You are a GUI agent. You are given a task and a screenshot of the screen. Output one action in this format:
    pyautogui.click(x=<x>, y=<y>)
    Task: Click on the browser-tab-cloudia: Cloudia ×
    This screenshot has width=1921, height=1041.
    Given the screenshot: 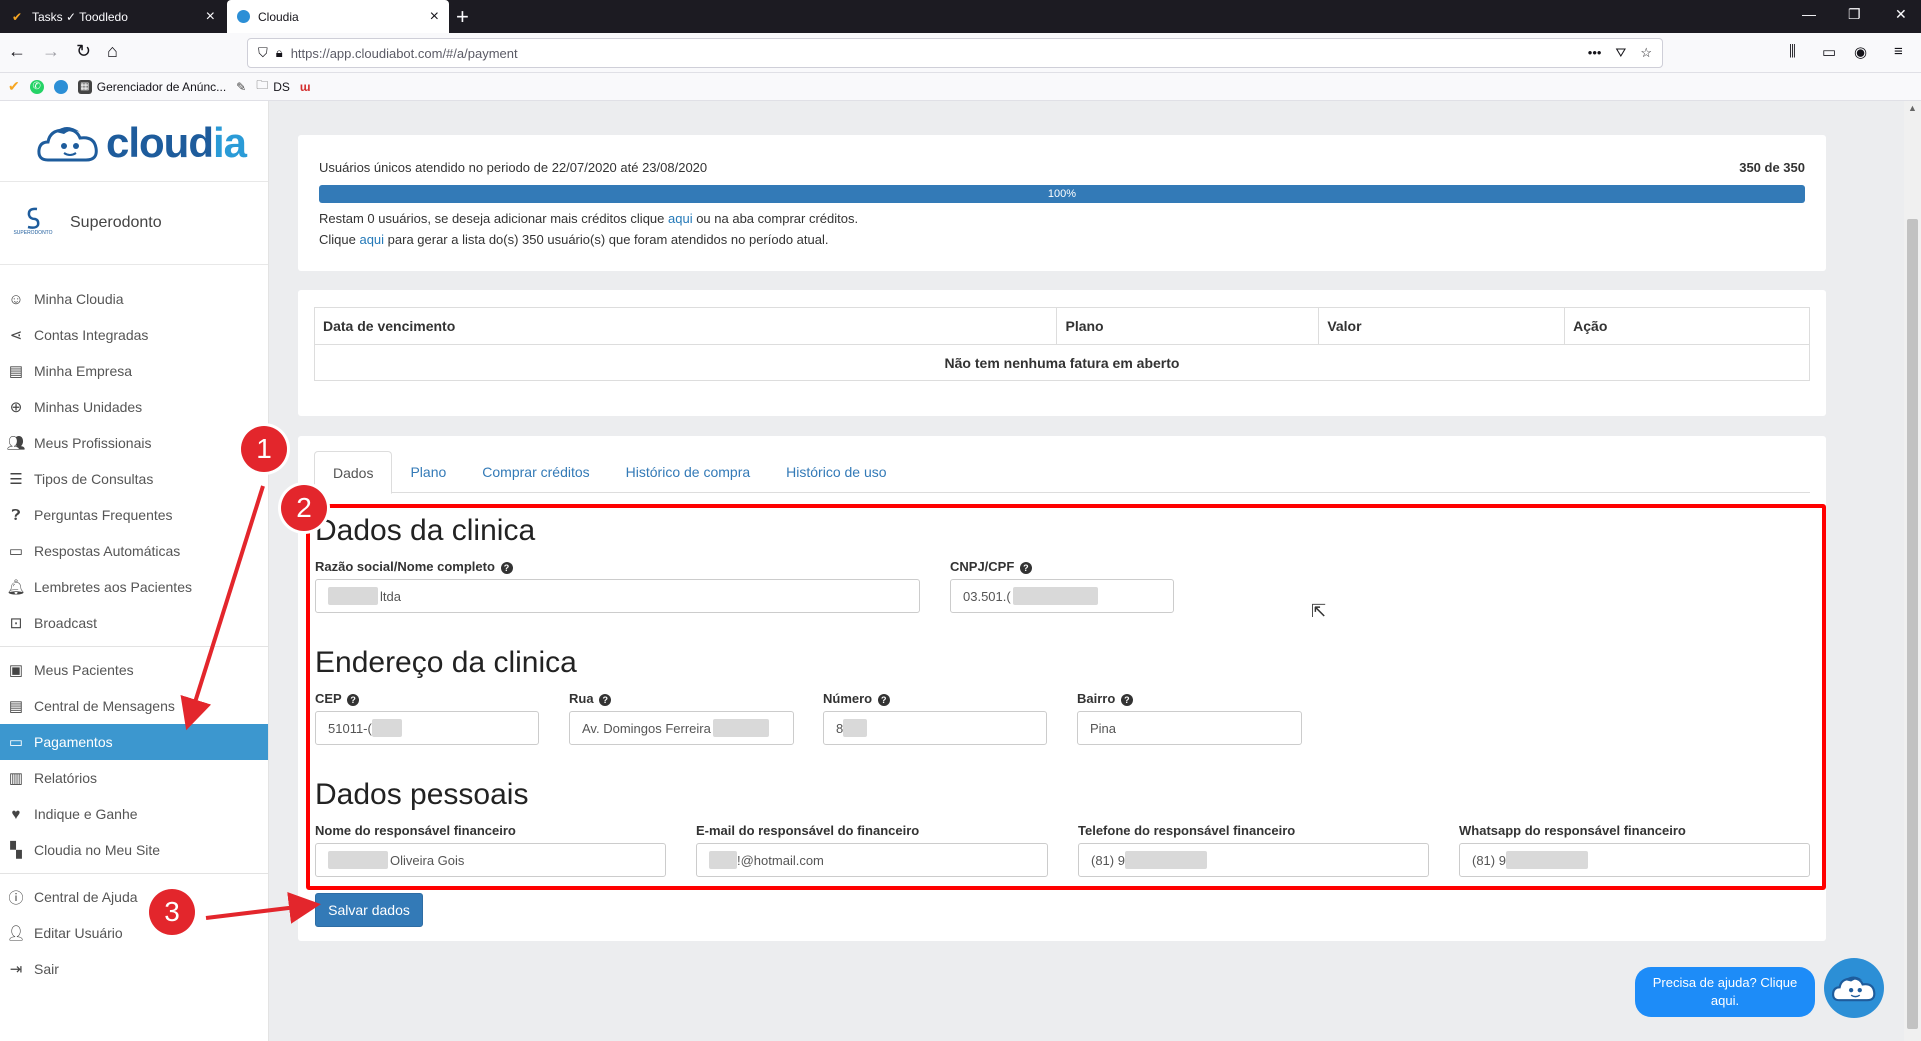 What is the action you would take?
    pyautogui.click(x=338, y=16)
    